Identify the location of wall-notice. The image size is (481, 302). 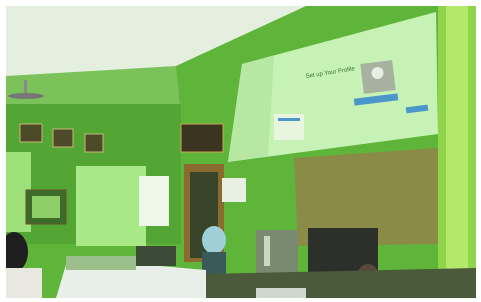
(234, 190).